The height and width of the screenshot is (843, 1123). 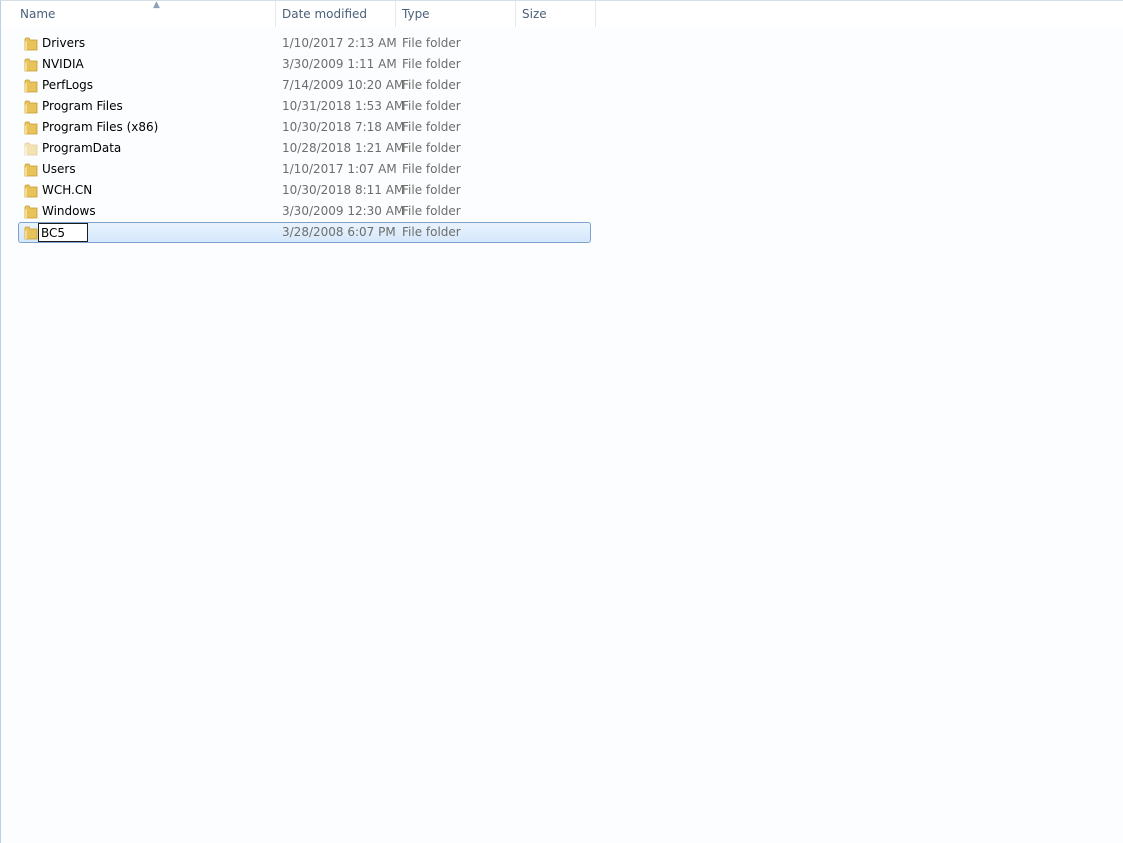 I want to click on column-header-bar: Name ▲ Date modified Type Size, so click(x=562, y=13).